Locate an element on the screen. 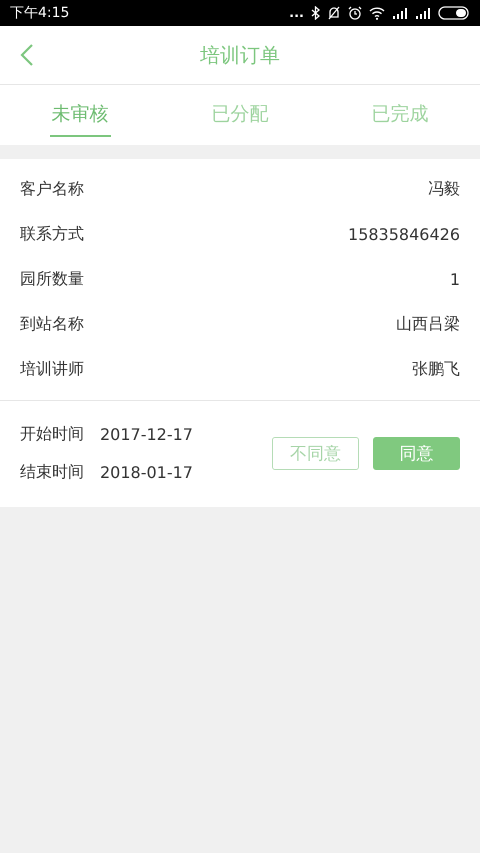 This screenshot has height=853, width=480. date-value: 2018-01-17 is located at coordinates (146, 472).